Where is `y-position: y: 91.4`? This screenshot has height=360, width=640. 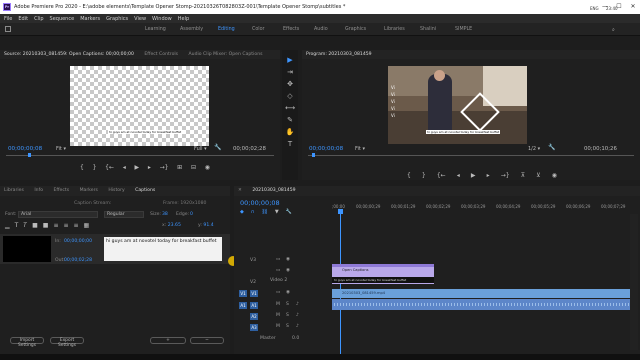 y-position: y: 91.4 is located at coordinates (206, 225).